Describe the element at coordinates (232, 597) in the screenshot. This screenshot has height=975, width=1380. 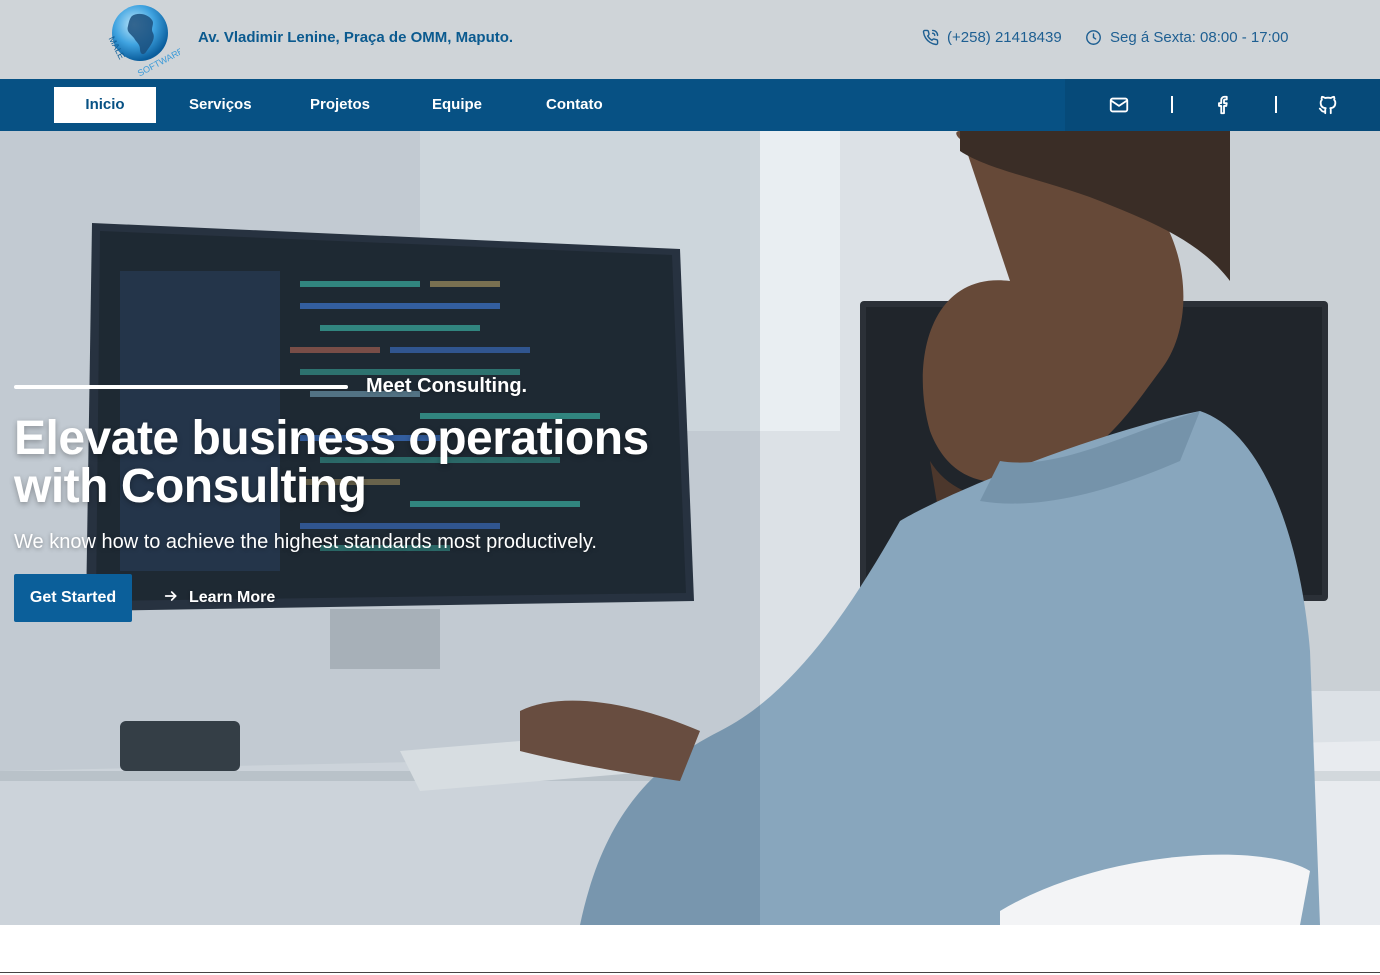
I see `learn-more-label: Learn More` at that location.